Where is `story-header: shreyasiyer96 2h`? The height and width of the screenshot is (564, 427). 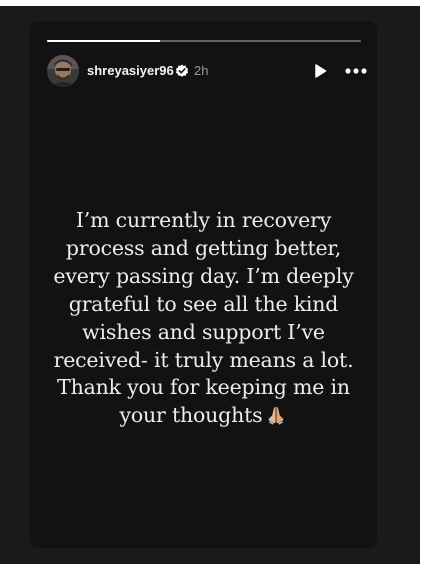 story-header: shreyasiyer96 2h is located at coordinates (207, 71).